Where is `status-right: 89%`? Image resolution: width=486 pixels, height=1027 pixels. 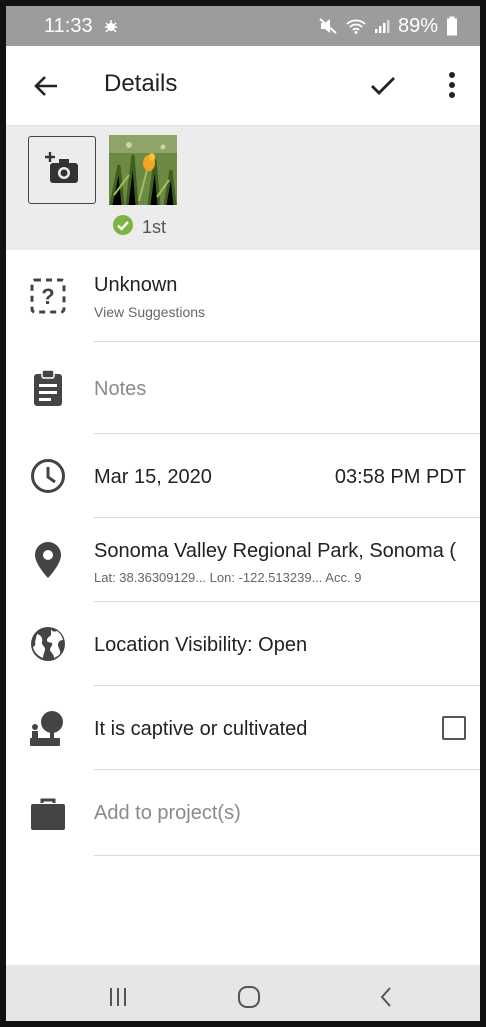
status-right: 89% is located at coordinates (388, 26).